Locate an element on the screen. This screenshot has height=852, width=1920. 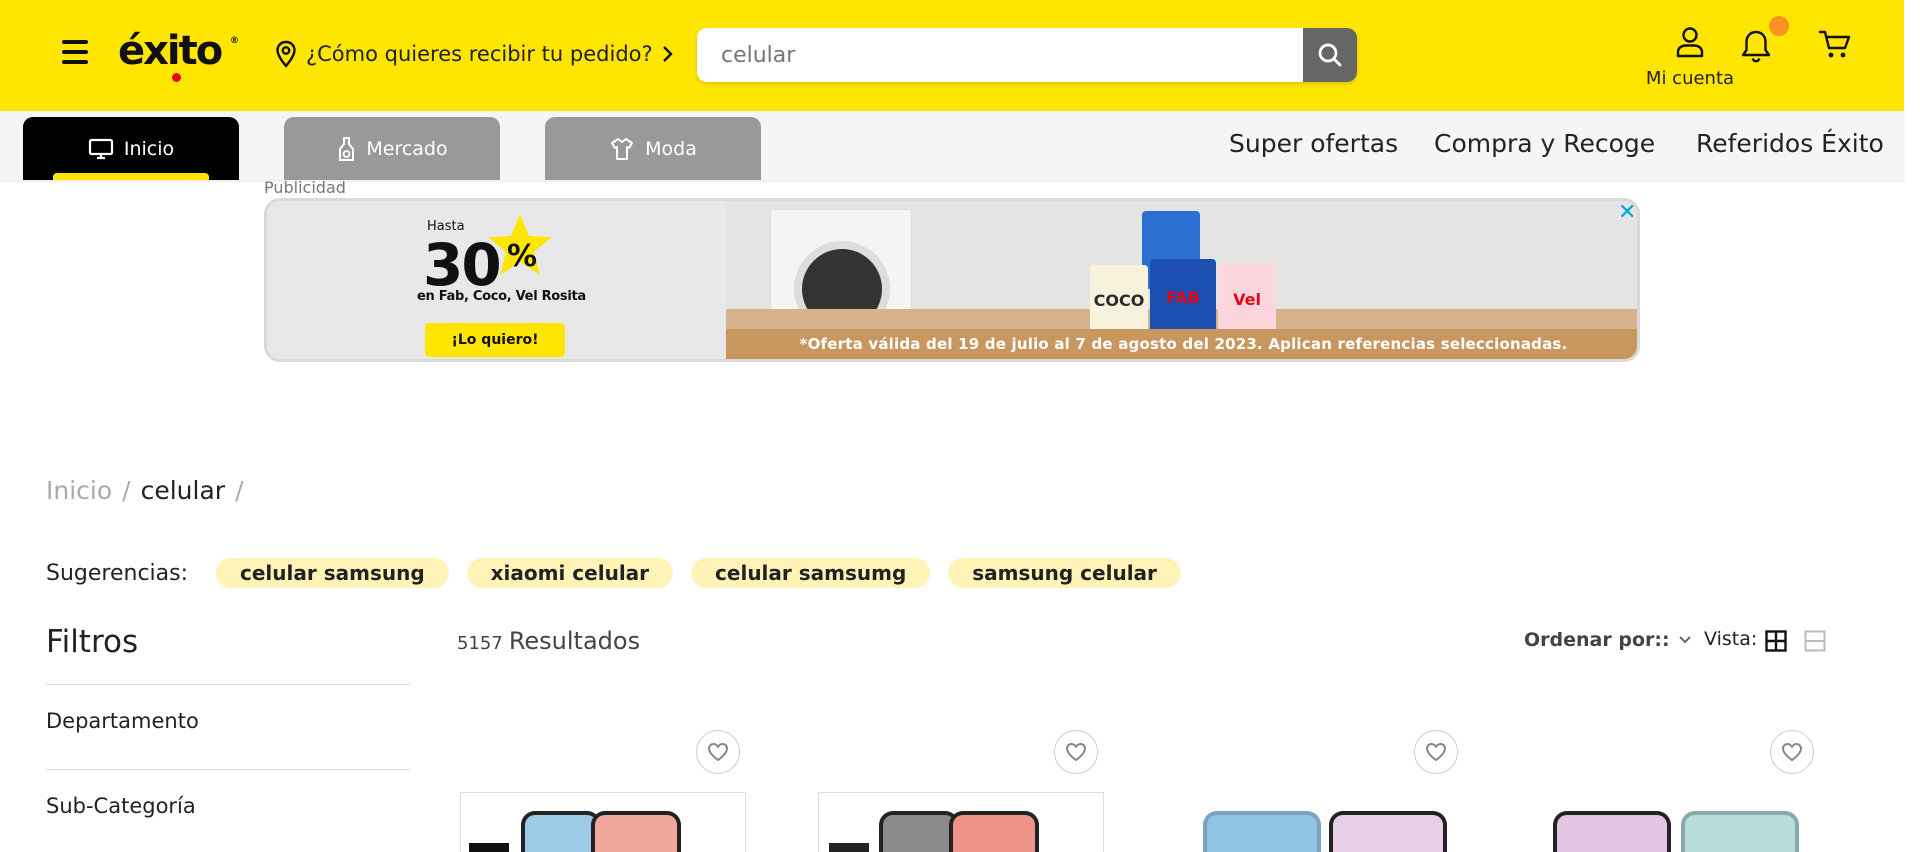
tab-mercado-label: Mercado is located at coordinates (407, 148).